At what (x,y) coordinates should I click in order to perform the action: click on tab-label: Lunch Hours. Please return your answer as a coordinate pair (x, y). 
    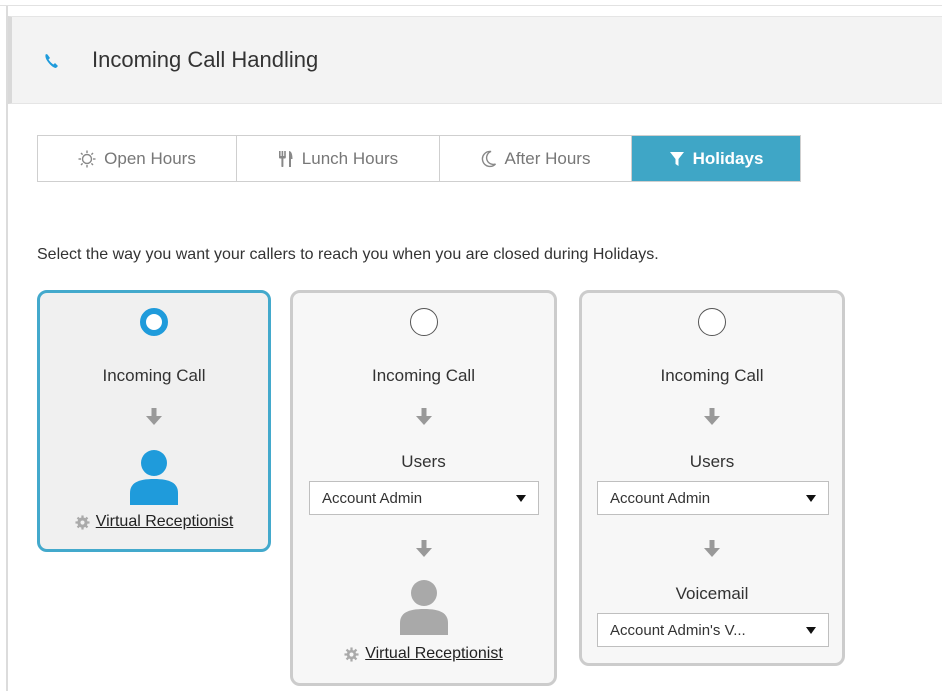
    Looking at the image, I should click on (350, 158).